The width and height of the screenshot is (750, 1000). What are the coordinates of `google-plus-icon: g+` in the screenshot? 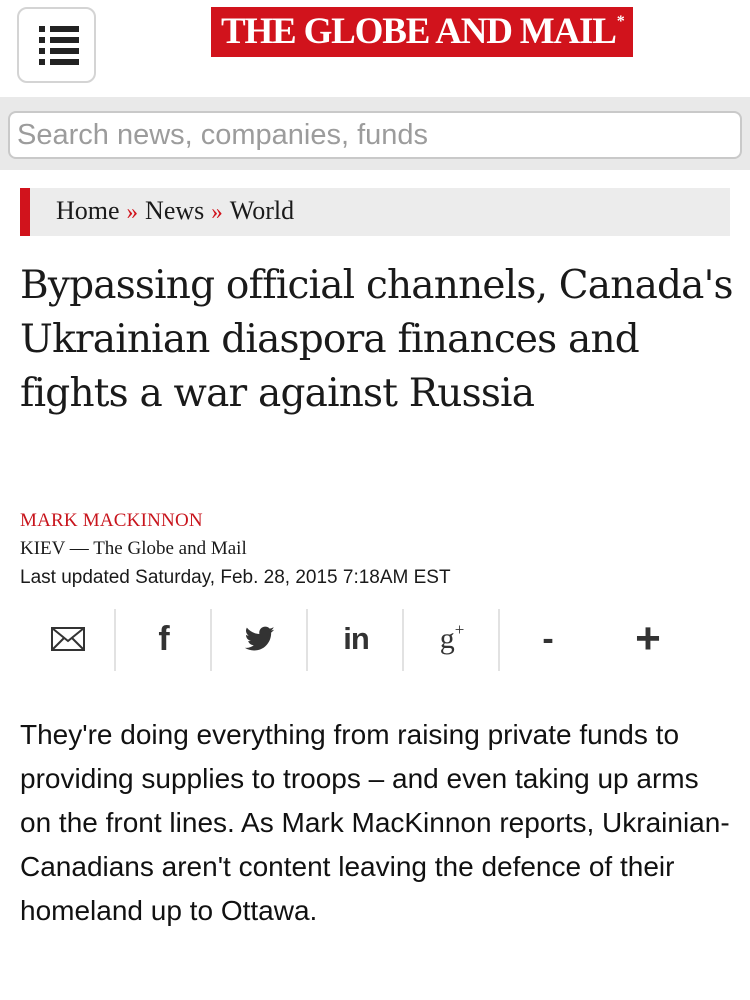 It's located at (452, 637).